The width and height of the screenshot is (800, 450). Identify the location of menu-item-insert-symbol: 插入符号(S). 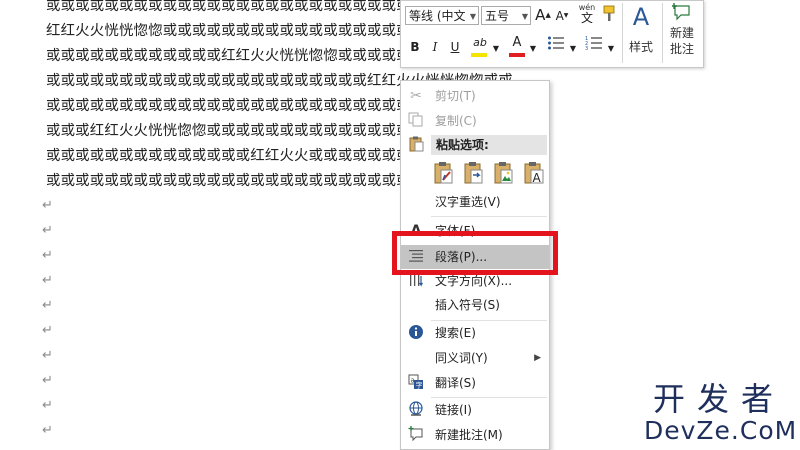
(475, 305).